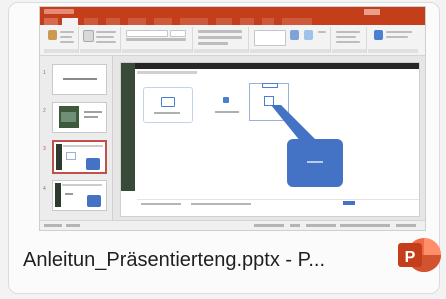 The image size is (446, 299). Describe the element at coordinates (406, 15) in the screenshot. I see `window-controls` at that location.